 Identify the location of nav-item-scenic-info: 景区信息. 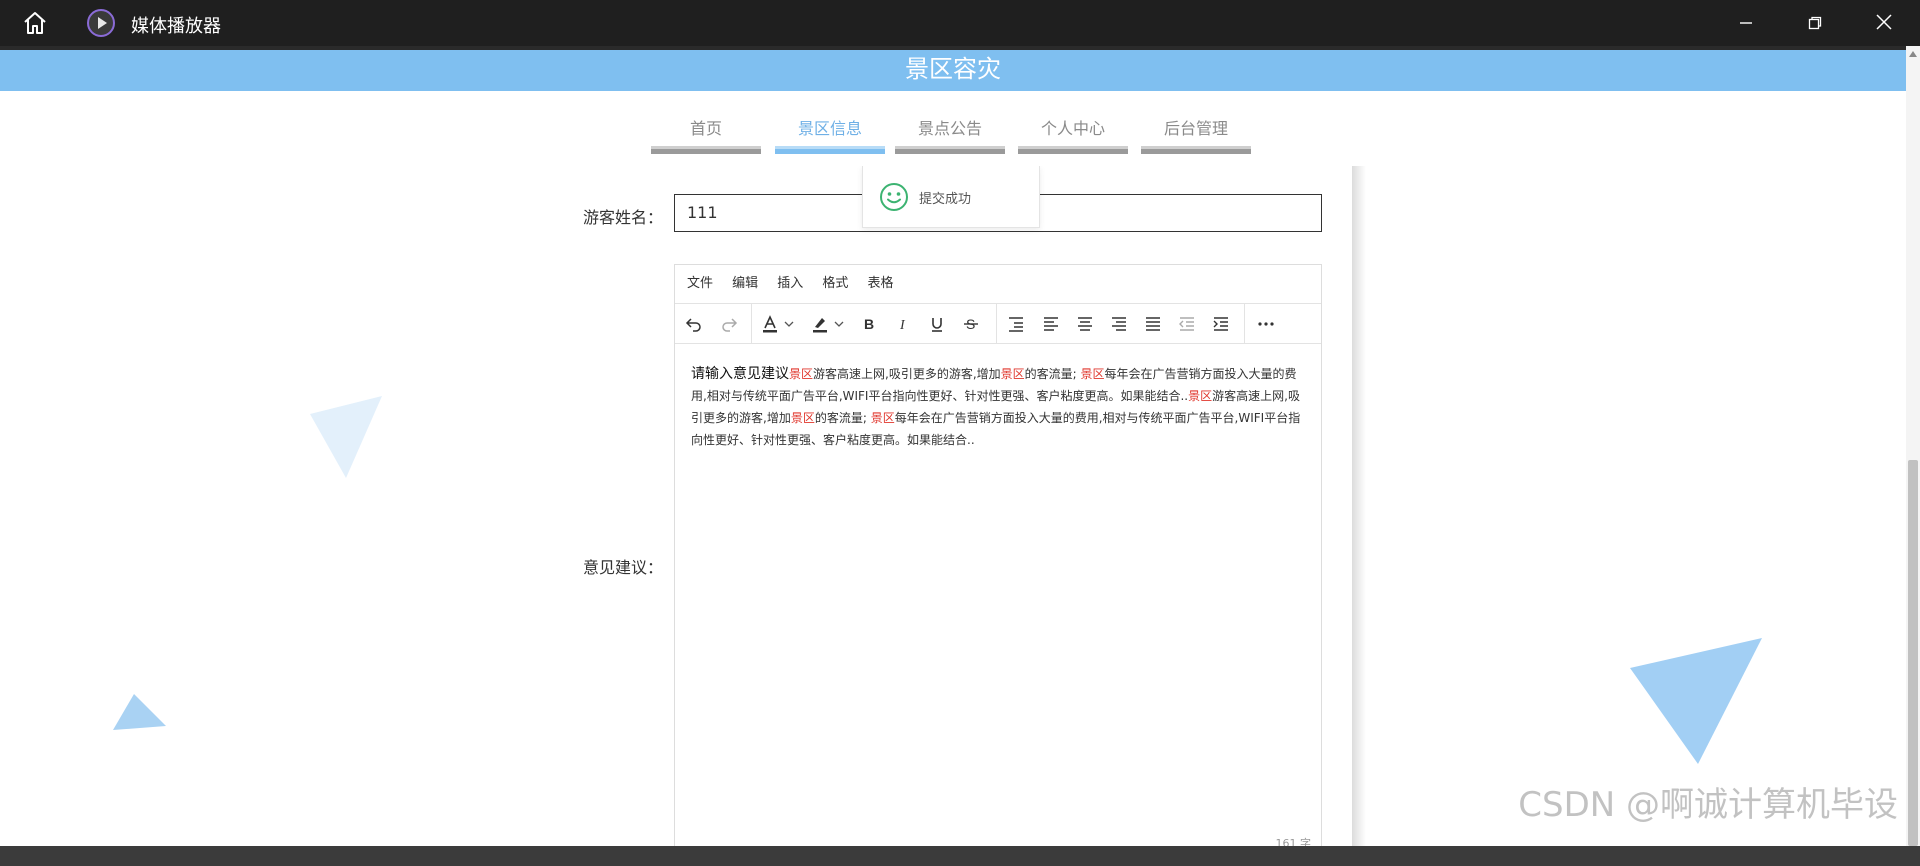
(830, 122).